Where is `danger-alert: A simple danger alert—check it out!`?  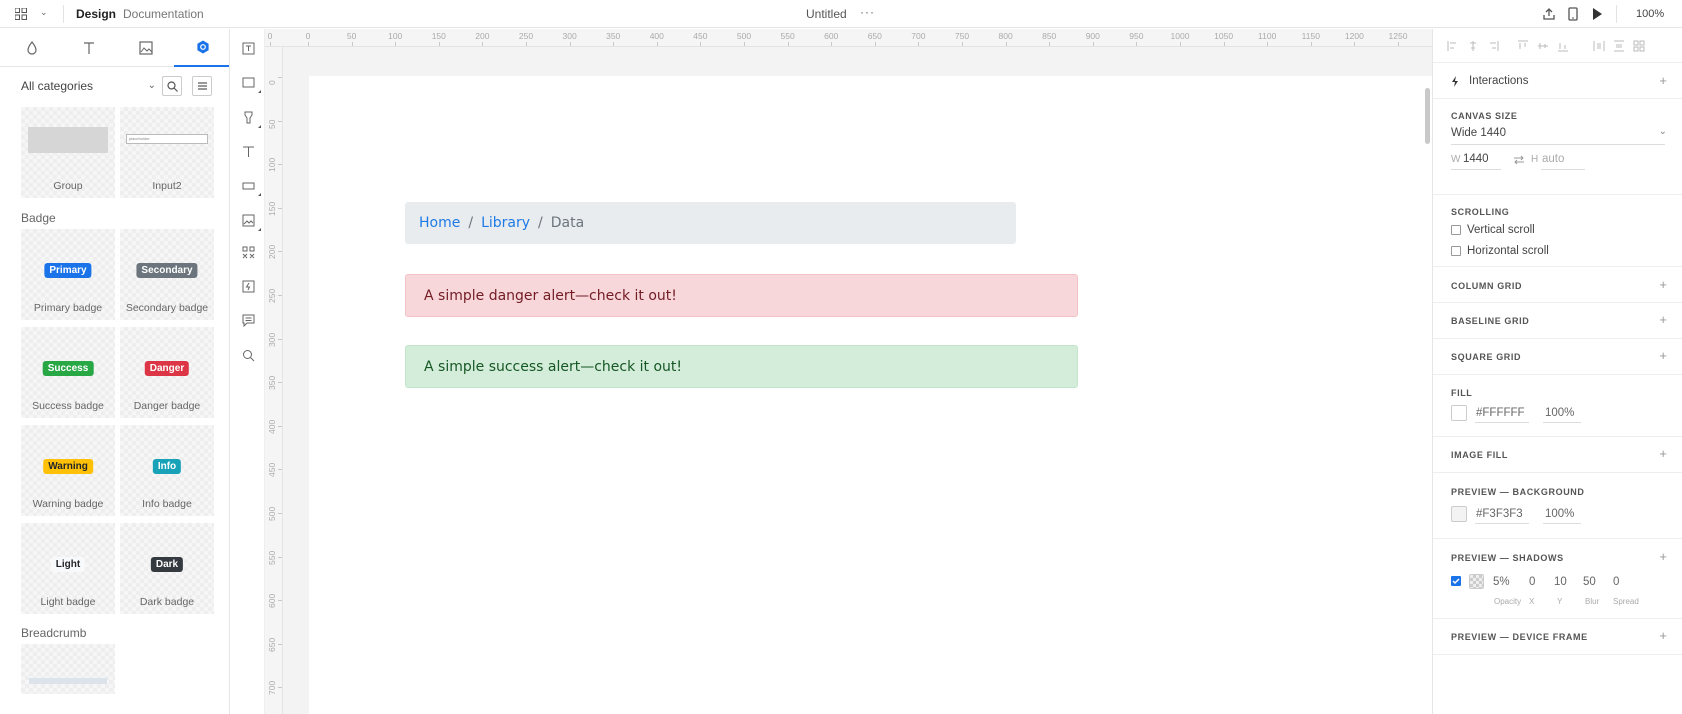 danger-alert: A simple danger alert—check it out! is located at coordinates (741, 295).